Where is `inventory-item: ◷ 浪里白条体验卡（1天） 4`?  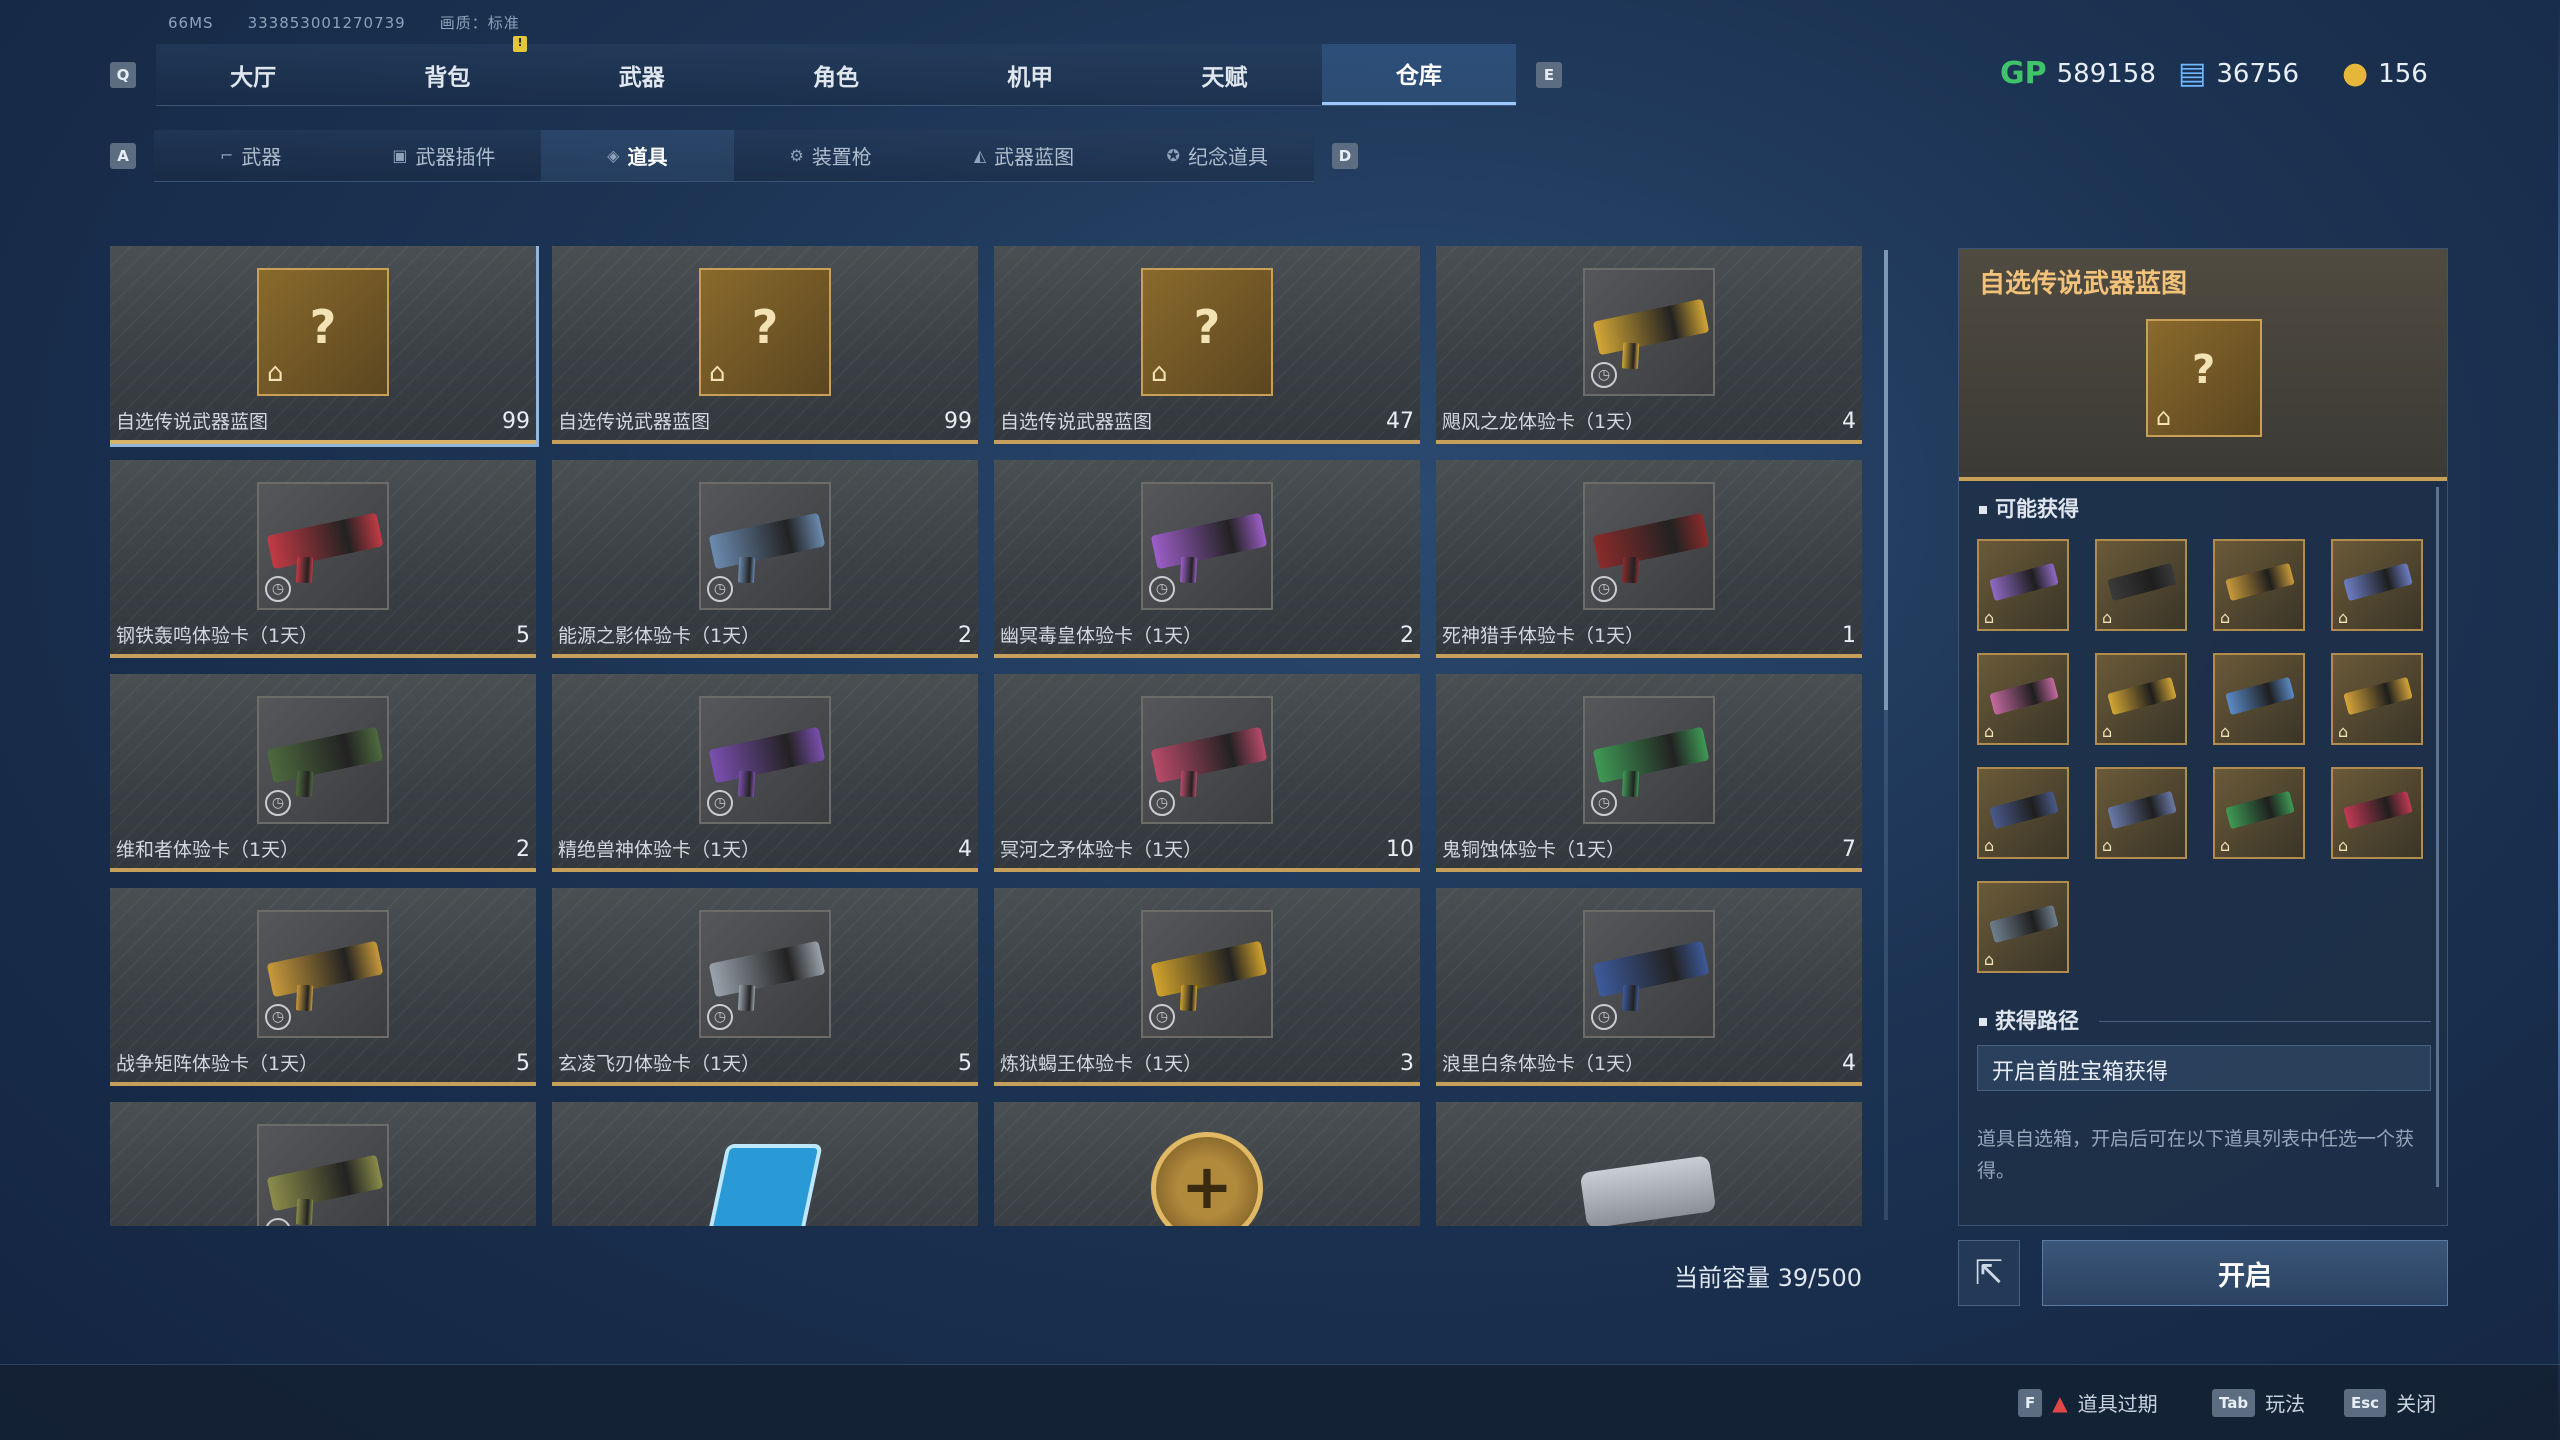 inventory-item: ◷ 浪里白条体验卡（1天） 4 is located at coordinates (1649, 987).